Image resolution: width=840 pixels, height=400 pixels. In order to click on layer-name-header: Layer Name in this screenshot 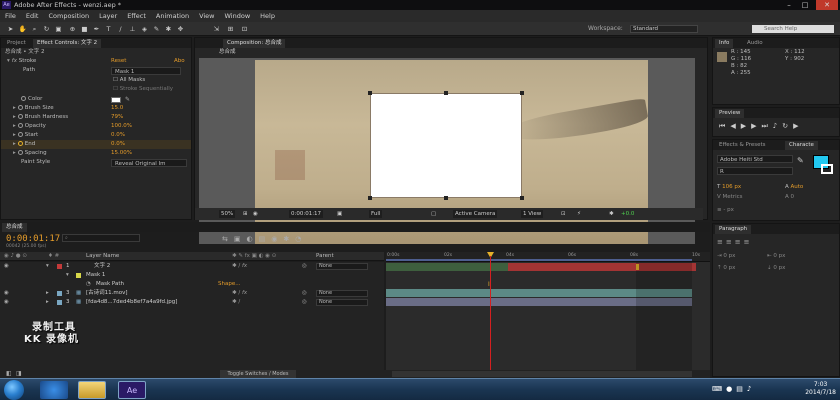, I will do `click(102, 256)`.